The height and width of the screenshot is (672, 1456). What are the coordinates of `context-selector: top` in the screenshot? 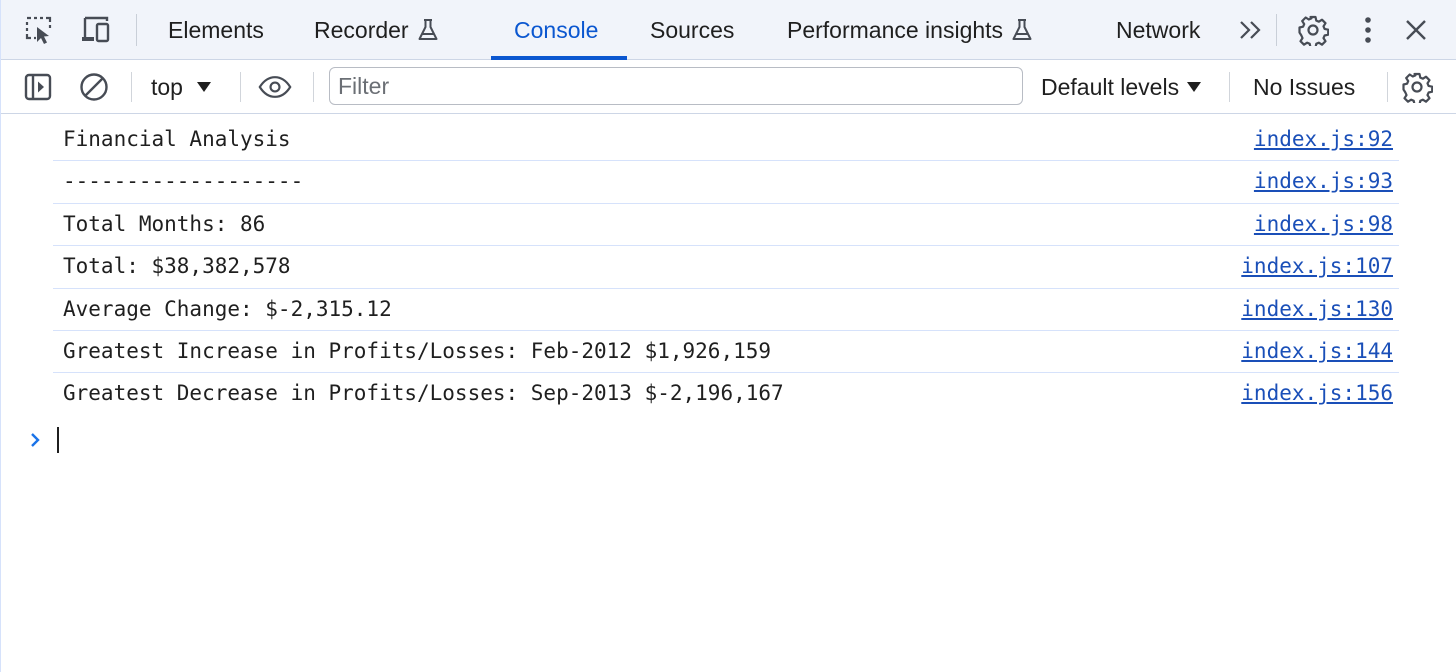 It's located at (181, 87).